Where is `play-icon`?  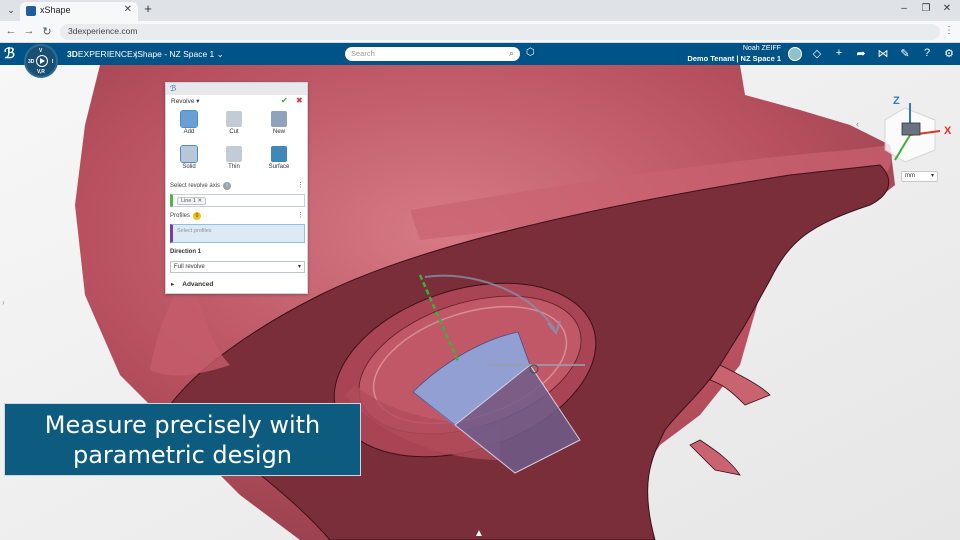 play-icon is located at coordinates (42, 61).